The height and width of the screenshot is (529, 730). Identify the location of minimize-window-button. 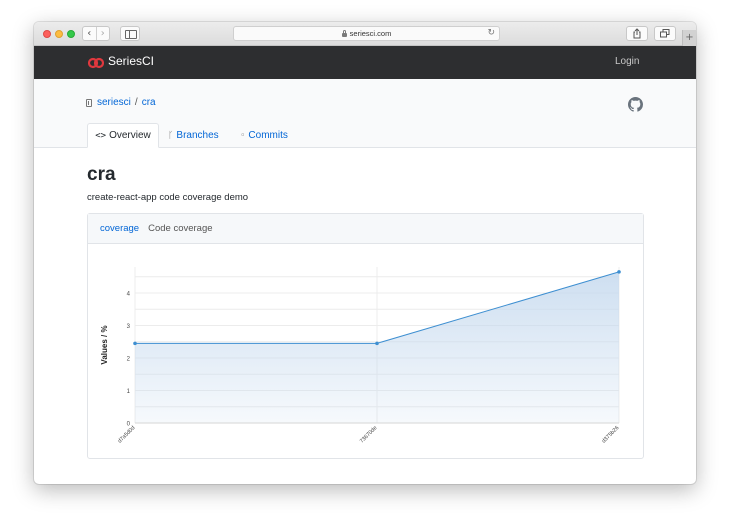
(59, 34).